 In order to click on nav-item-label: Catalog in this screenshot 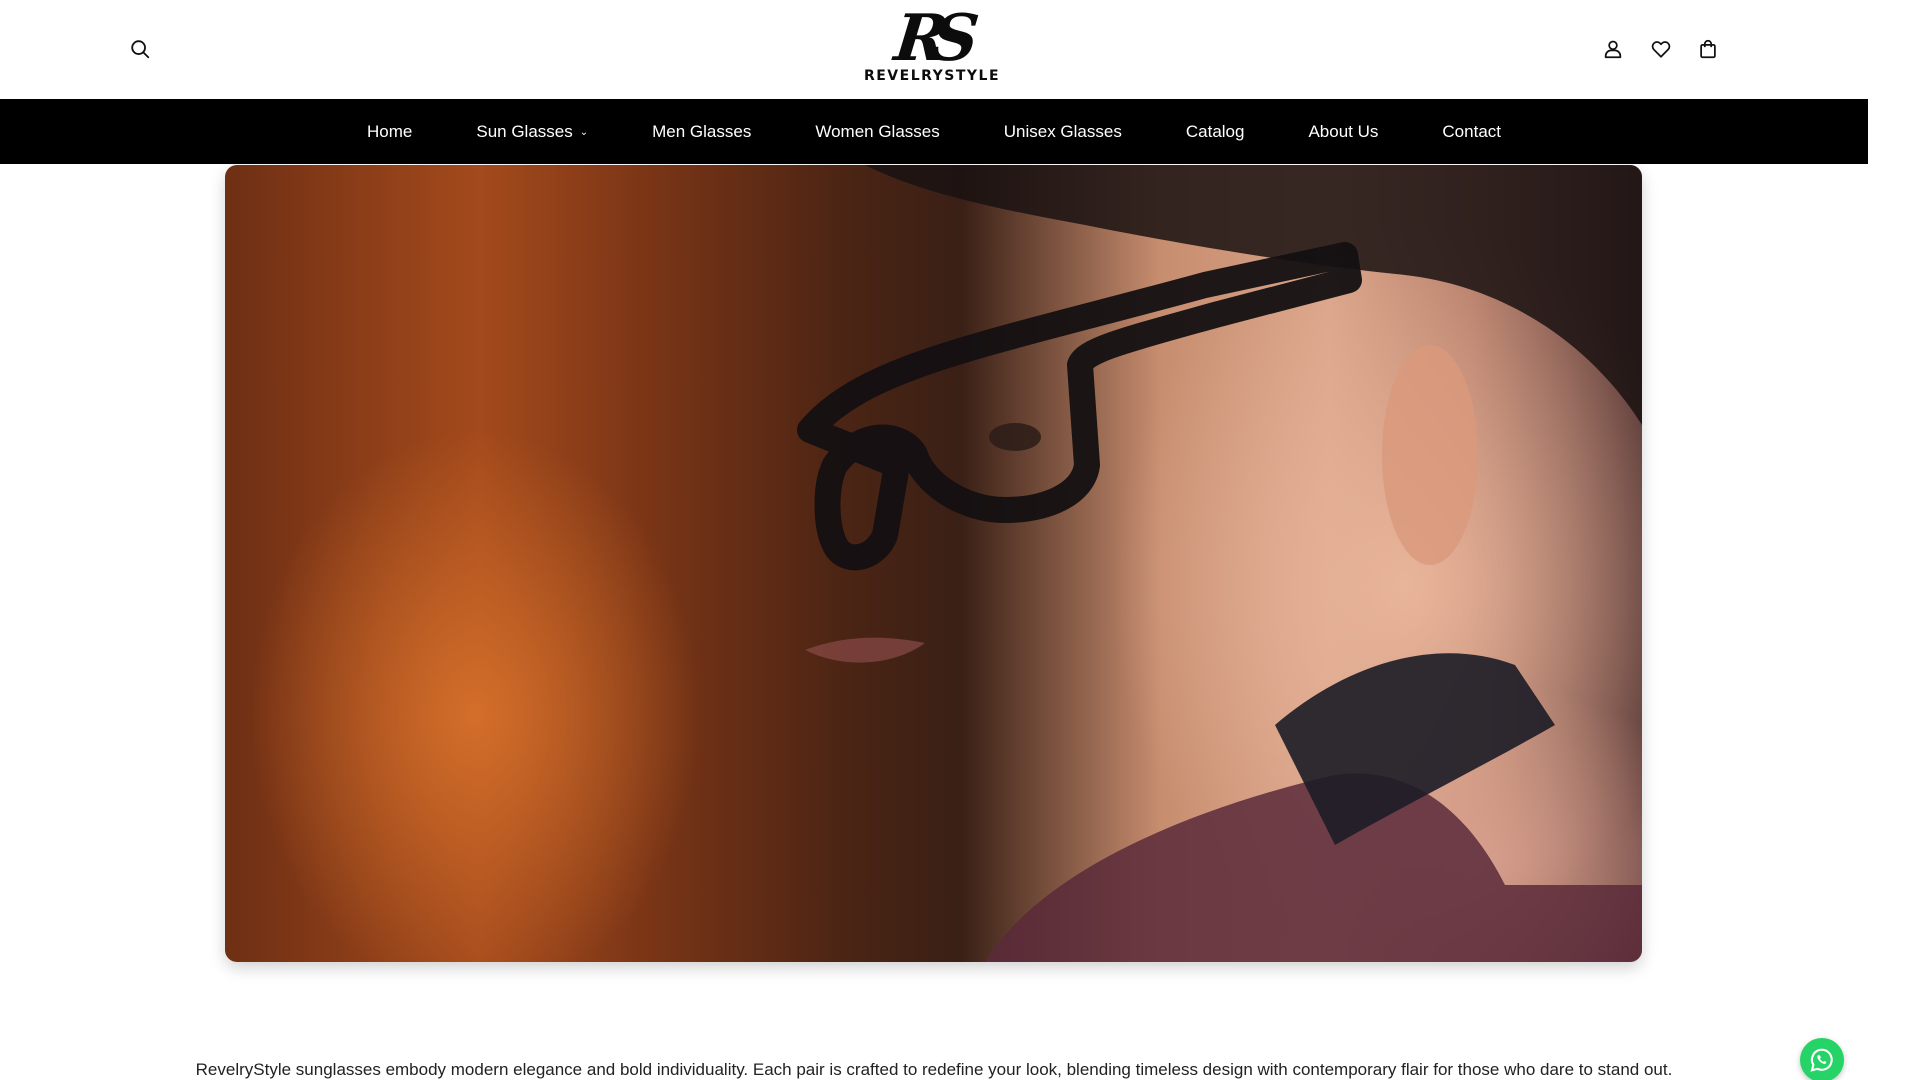, I will do `click(1215, 131)`.